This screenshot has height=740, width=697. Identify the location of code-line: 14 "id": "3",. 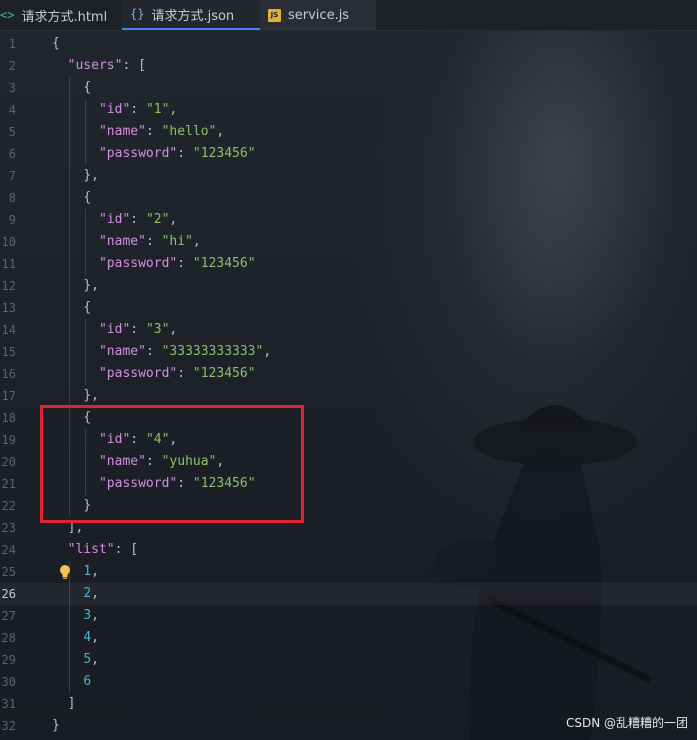
(348, 330).